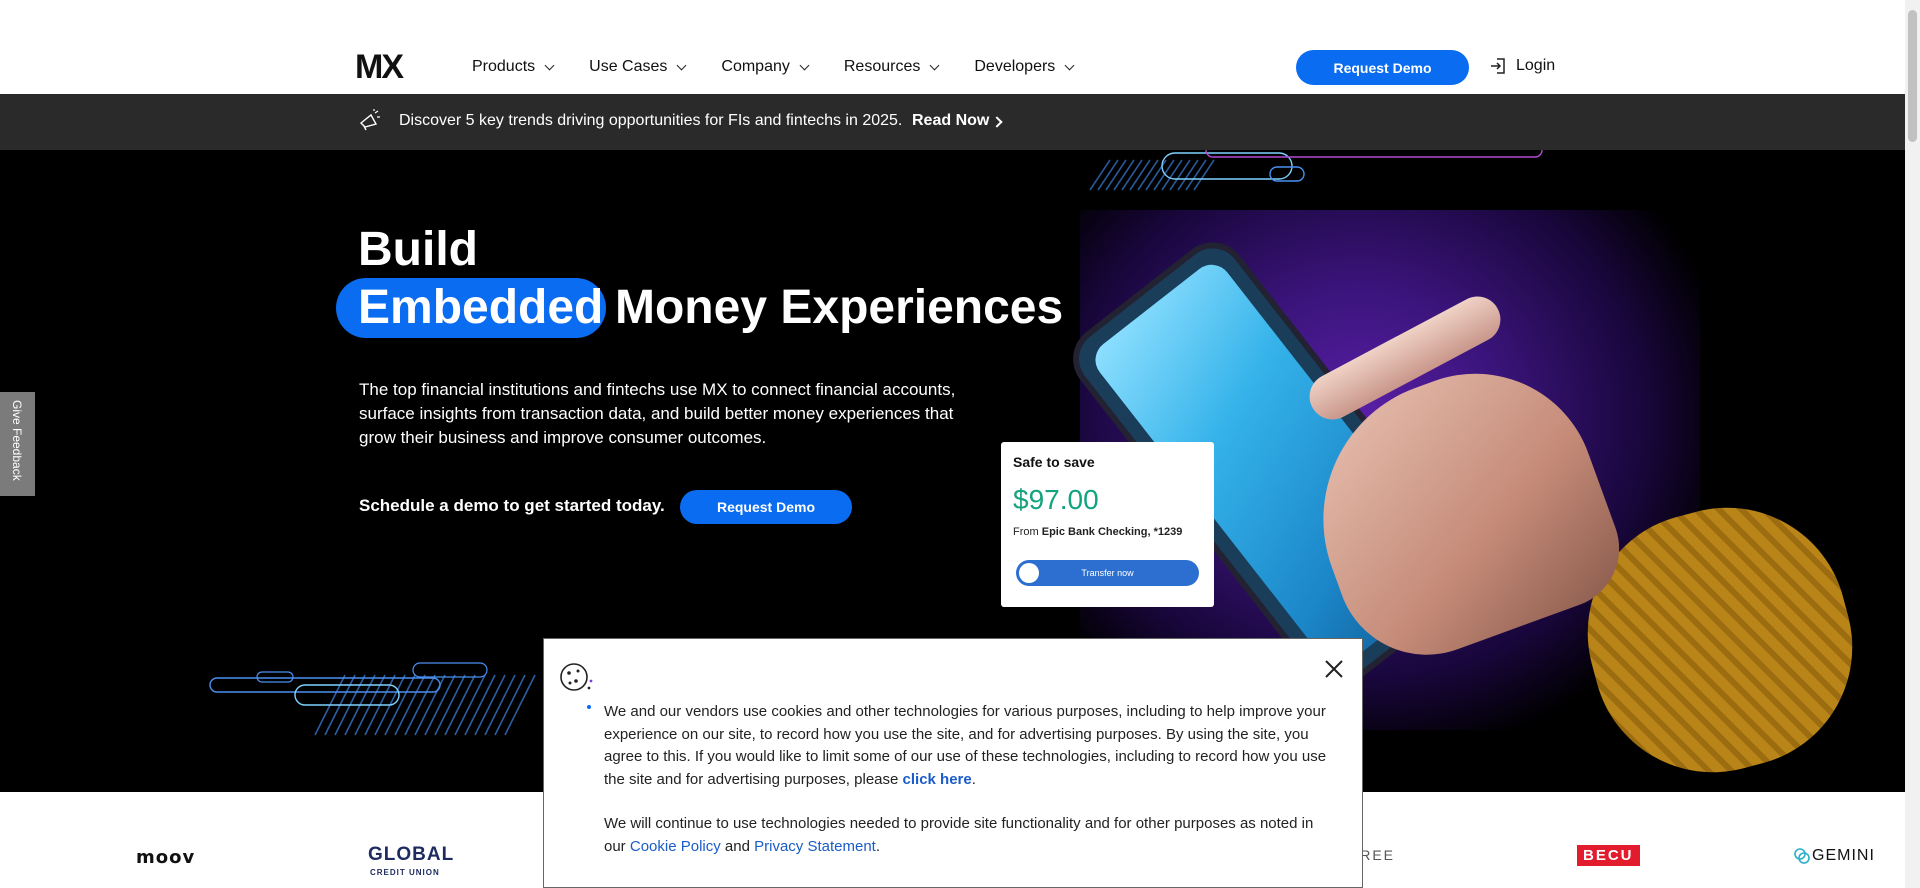 The width and height of the screenshot is (1920, 888). Describe the element at coordinates (576, 677) in the screenshot. I see `cookie-icon` at that location.